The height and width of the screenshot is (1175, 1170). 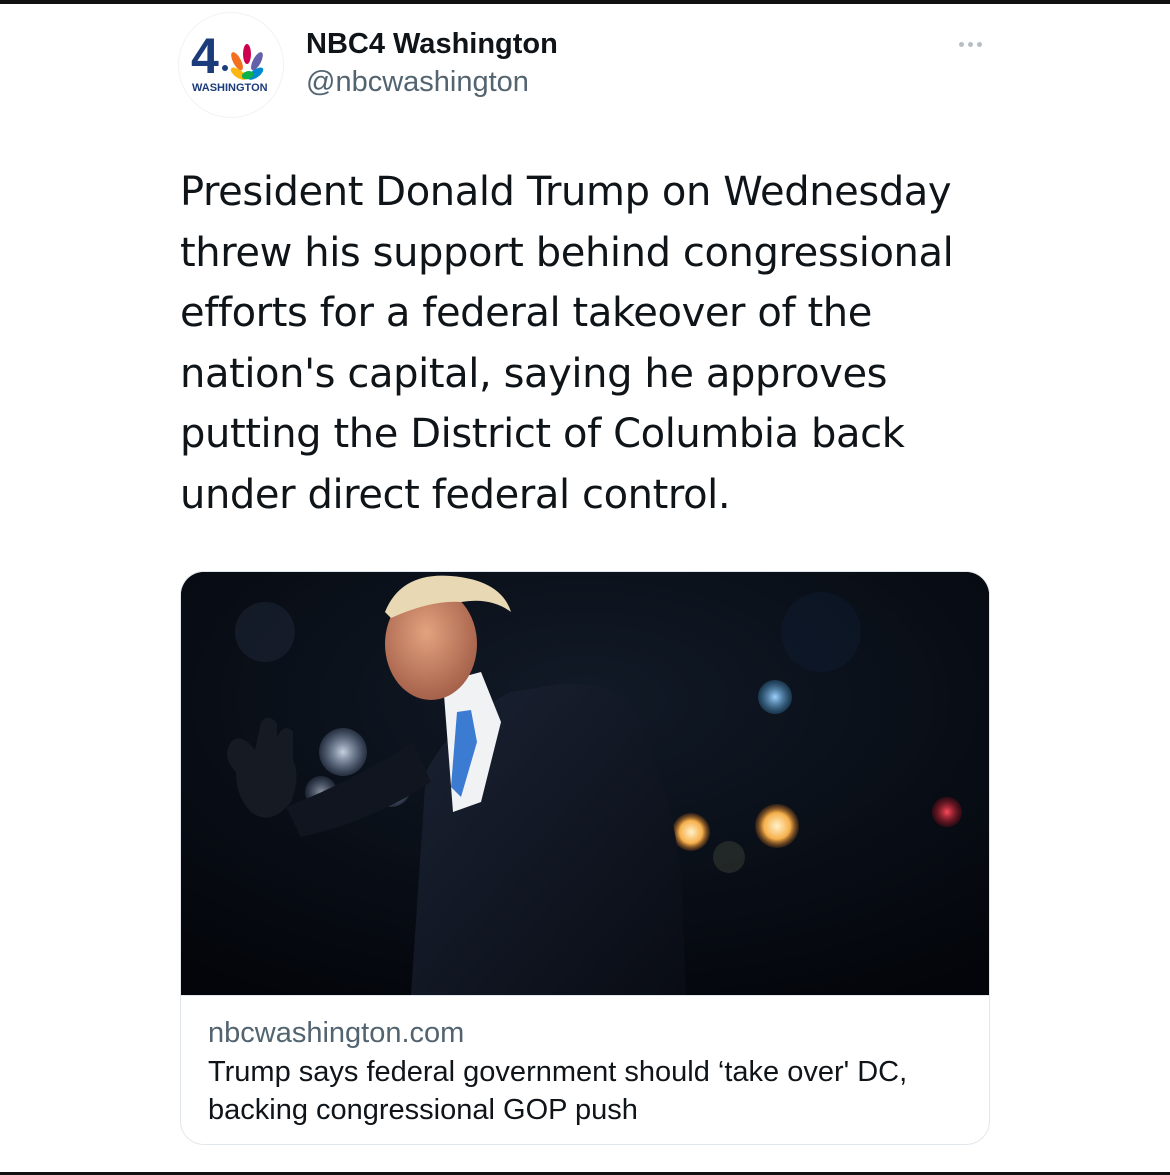 What do you see at coordinates (336, 1033) in the screenshot?
I see `card-domain: nbcwashington.com` at bounding box center [336, 1033].